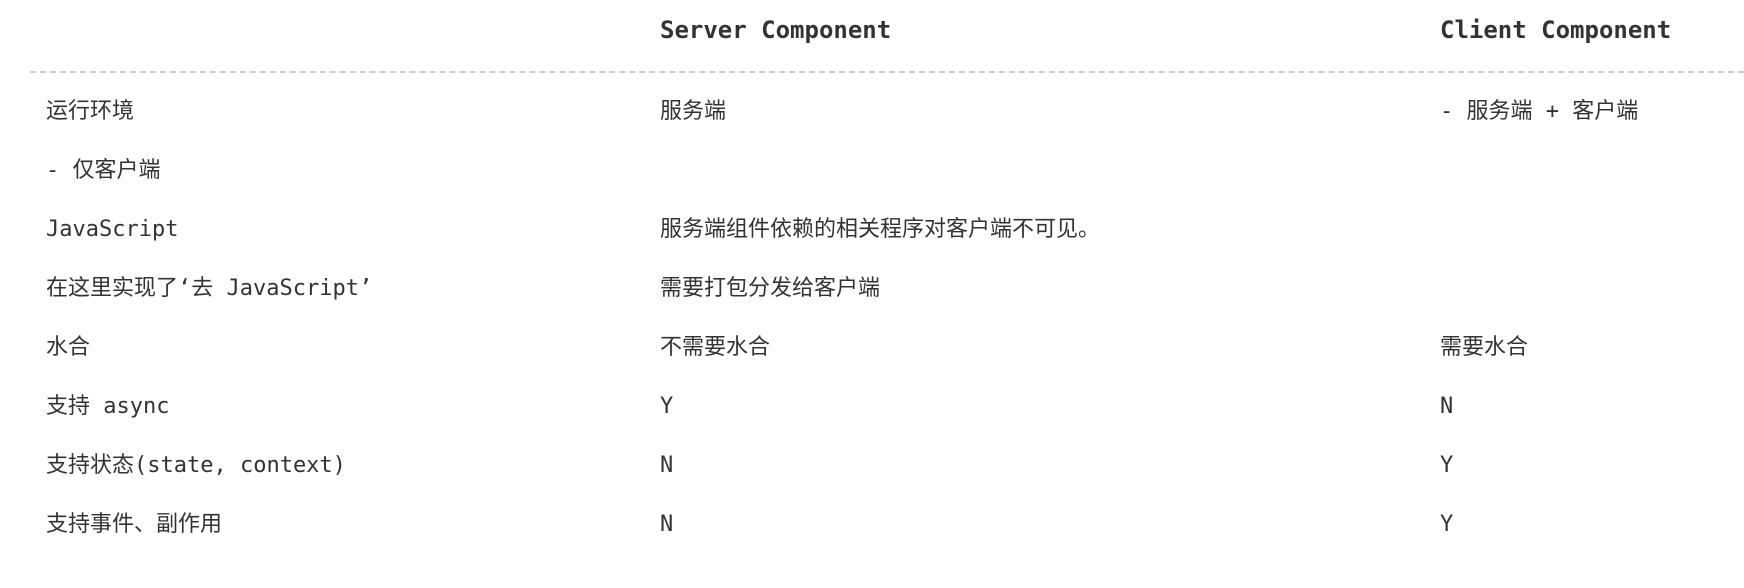 The image size is (1744, 588). What do you see at coordinates (872, 111) in the screenshot?
I see `table-row: 运行环境 服务端 - 服务端 + 客户端` at bounding box center [872, 111].